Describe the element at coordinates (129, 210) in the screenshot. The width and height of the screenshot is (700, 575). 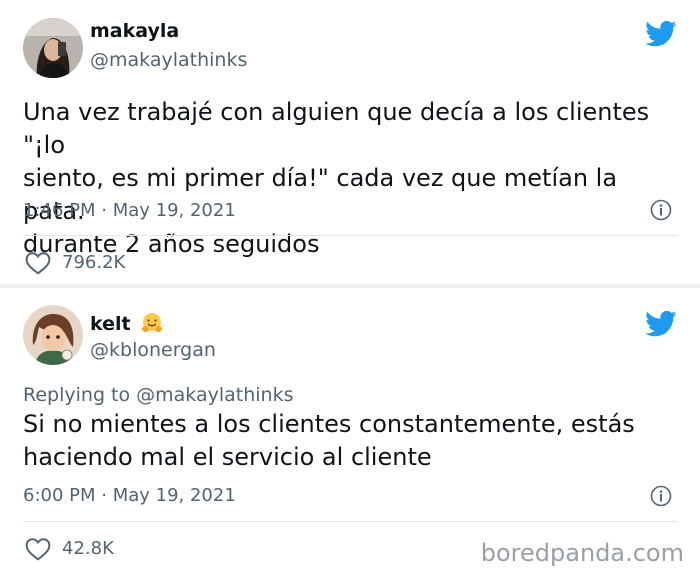
I see `timestamp: 1:46 PM · May 19, 2021` at that location.